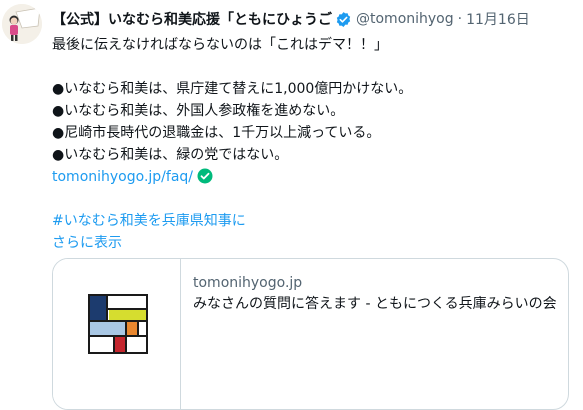  What do you see at coordinates (312, 243) in the screenshot?
I see `show-more-row: さらに表示` at bounding box center [312, 243].